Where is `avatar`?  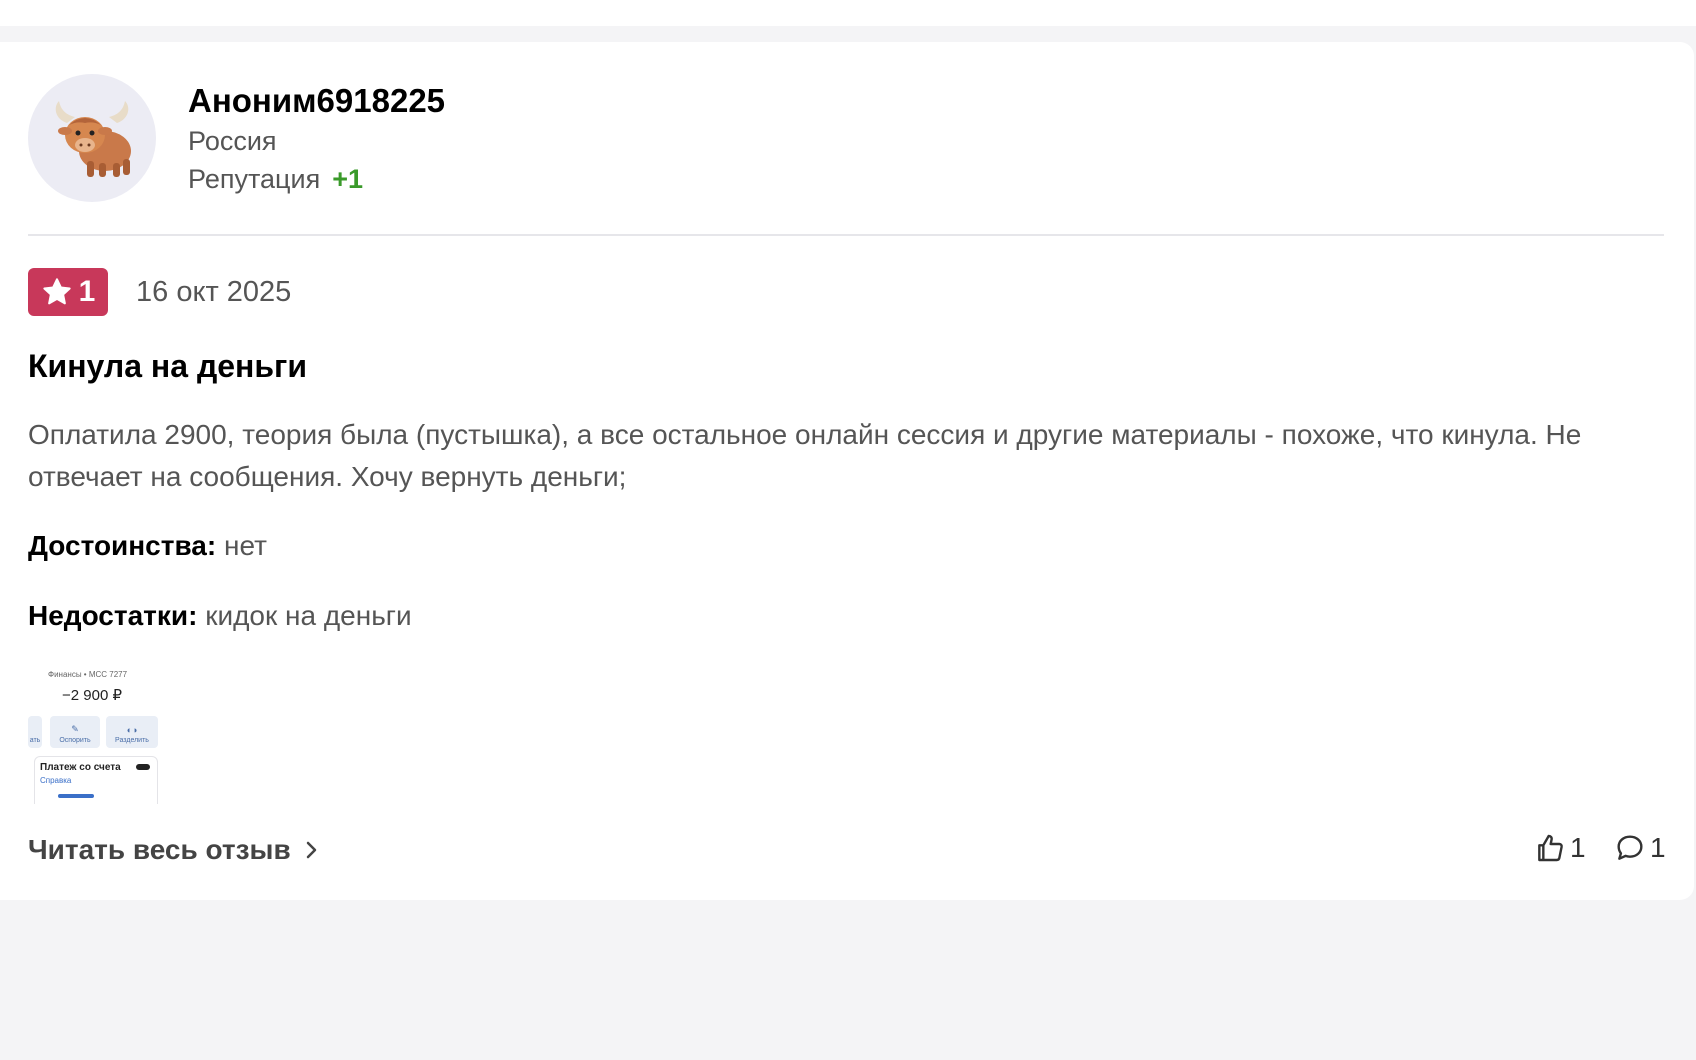
avatar is located at coordinates (92, 138).